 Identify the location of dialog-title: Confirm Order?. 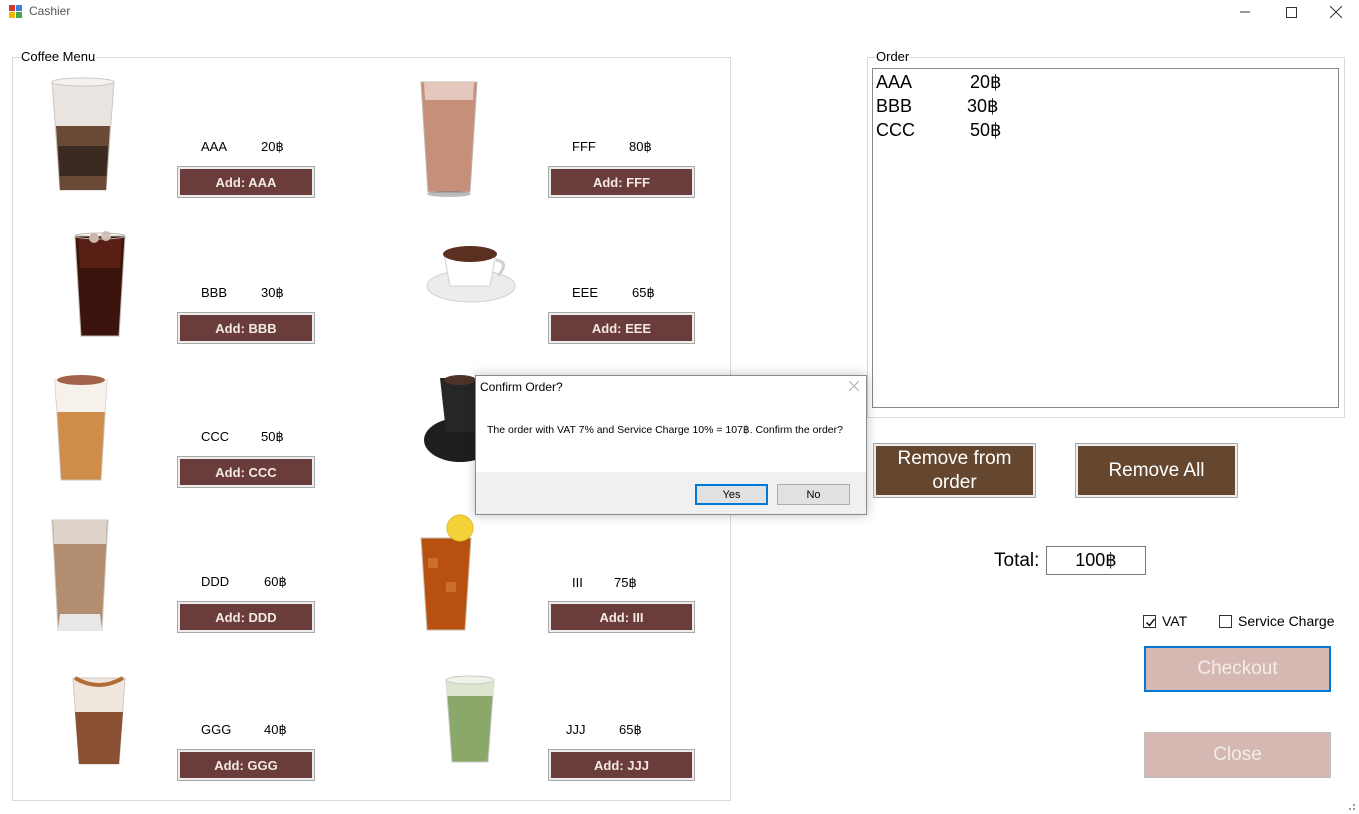
(521, 387).